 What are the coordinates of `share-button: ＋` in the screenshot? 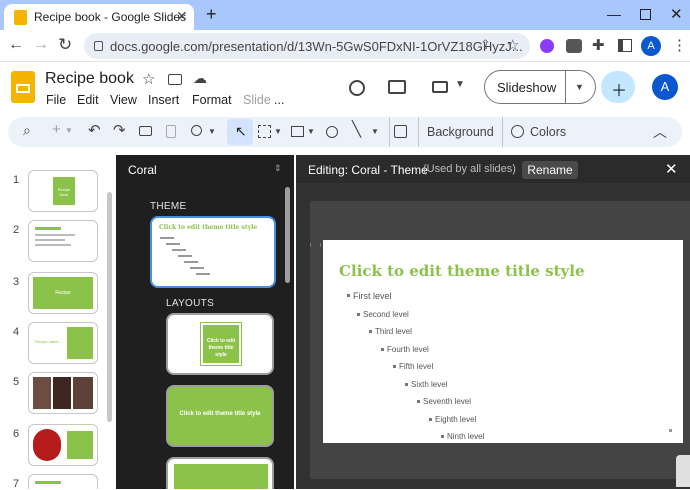 It's located at (618, 87).